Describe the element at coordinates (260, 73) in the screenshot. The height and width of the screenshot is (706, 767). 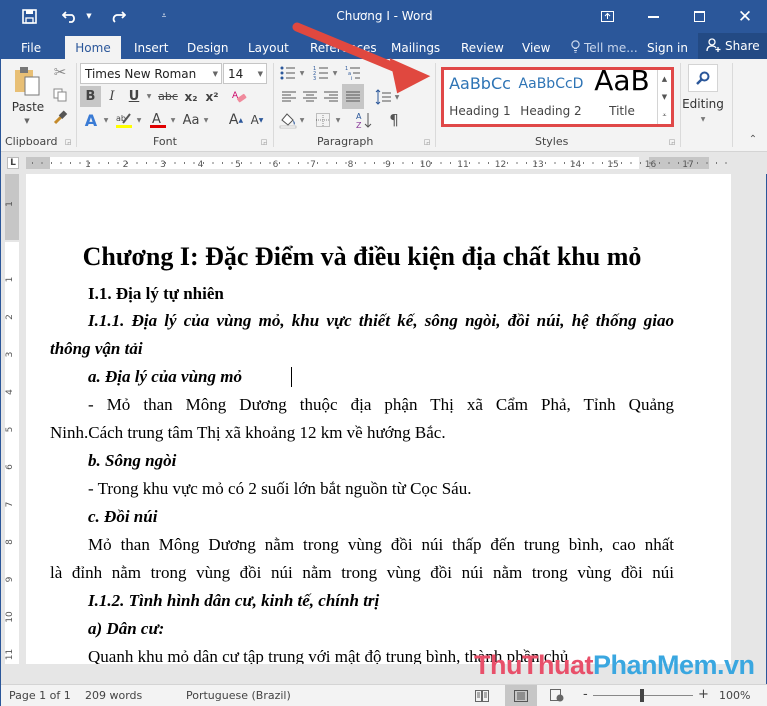
I see `chevron-down-icon: ▼` at that location.